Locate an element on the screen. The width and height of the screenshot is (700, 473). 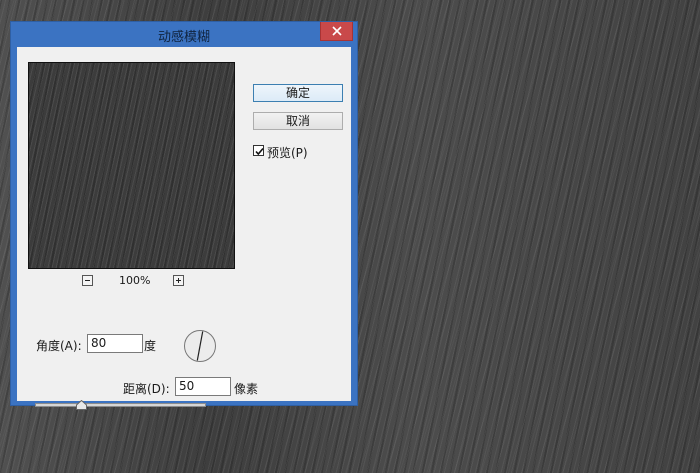
preview-checkbox is located at coordinates (258, 150).